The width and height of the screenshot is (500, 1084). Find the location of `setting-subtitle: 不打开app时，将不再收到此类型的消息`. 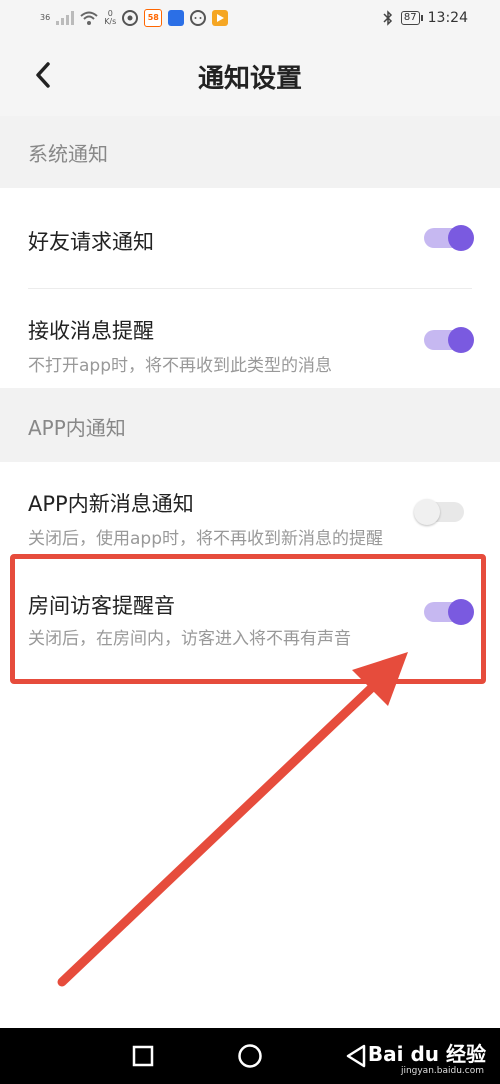

setting-subtitle: 不打开app时，将不再收到此类型的消息 is located at coordinates (180, 366).